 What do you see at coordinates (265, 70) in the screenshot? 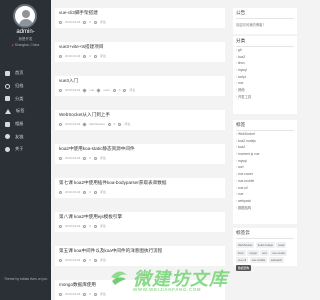
I see `category-item: mysql` at bounding box center [265, 70].